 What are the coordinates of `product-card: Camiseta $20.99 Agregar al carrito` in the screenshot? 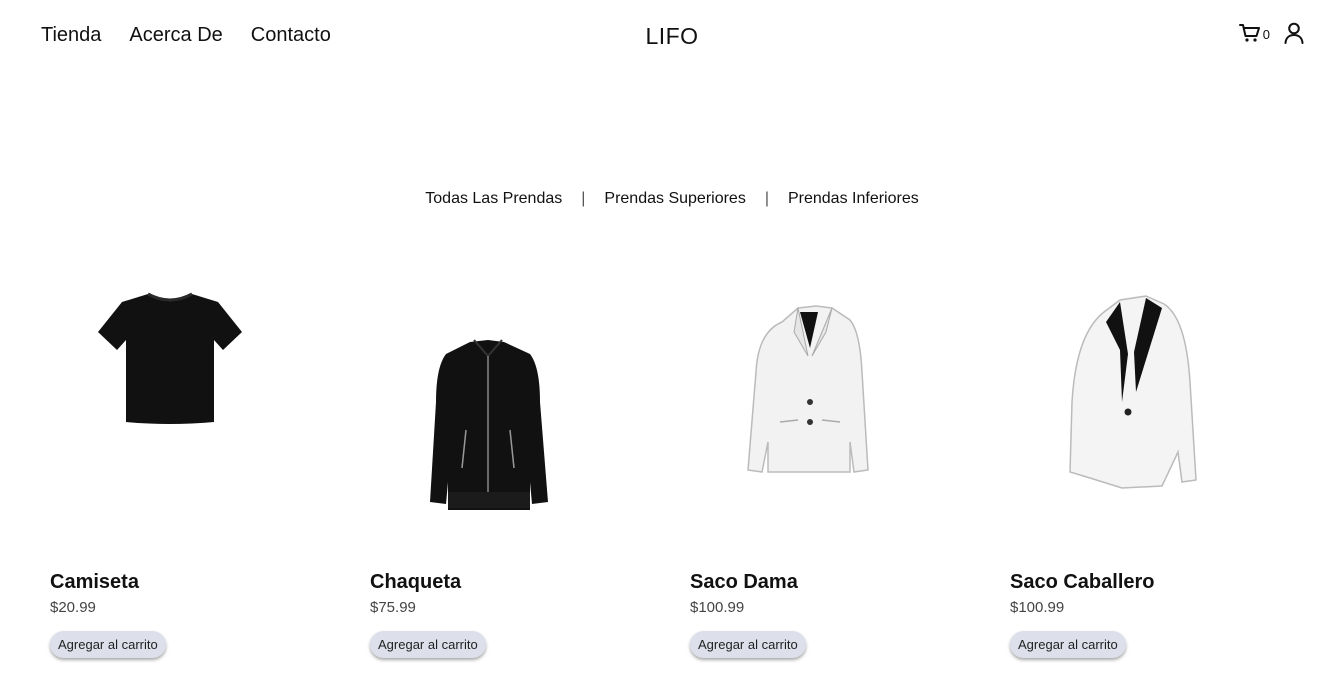 It's located at (210, 472).